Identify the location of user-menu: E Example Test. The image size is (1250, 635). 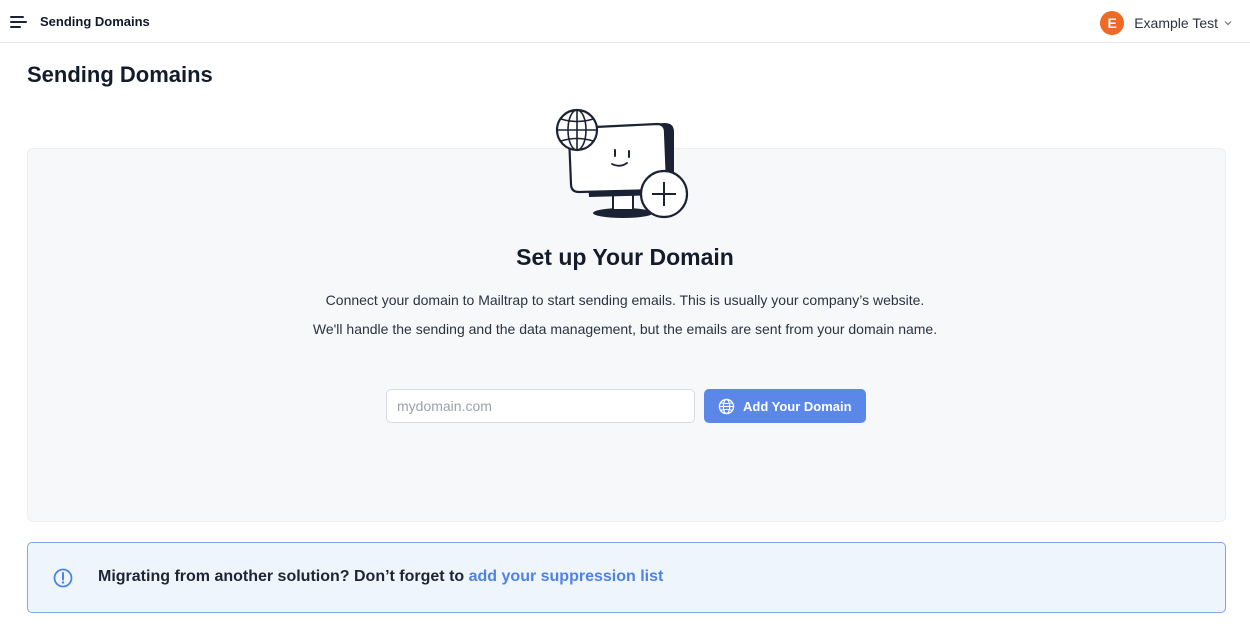
(1166, 23).